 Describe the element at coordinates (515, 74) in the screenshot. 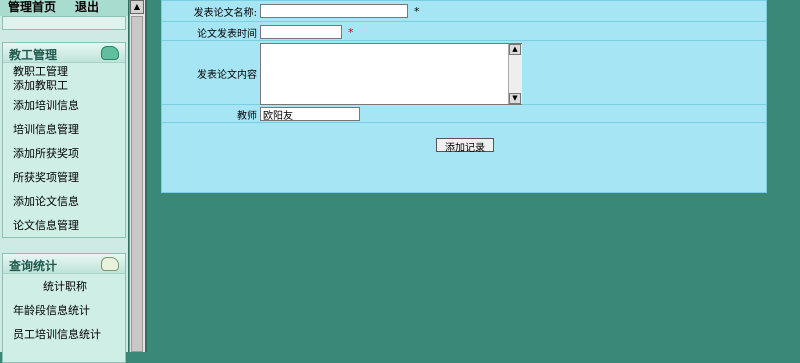

I see `textarea-scrollbar: ▲ ▼` at that location.